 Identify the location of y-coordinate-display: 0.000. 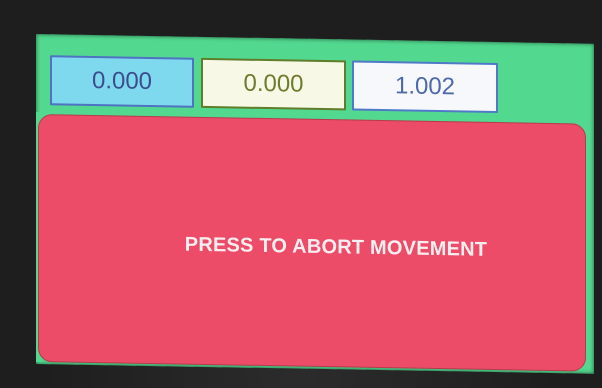
(273, 84).